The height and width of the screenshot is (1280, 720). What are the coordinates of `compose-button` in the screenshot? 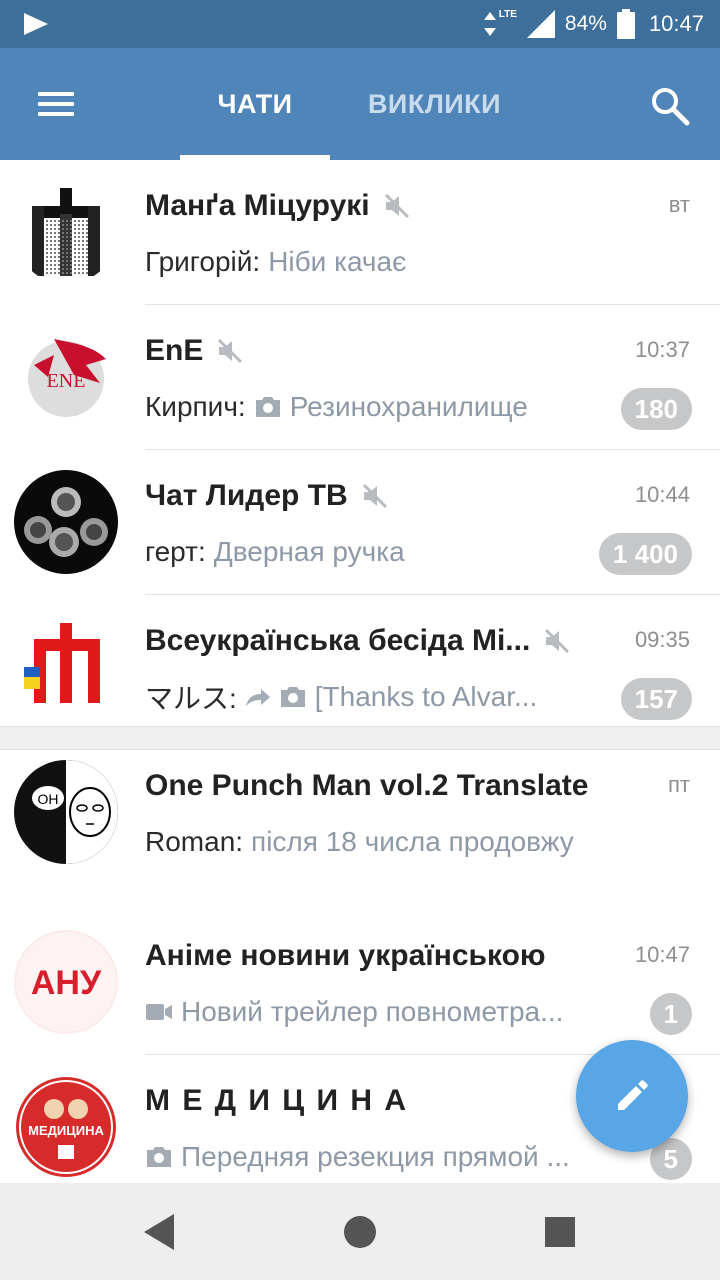 It's located at (632, 1096).